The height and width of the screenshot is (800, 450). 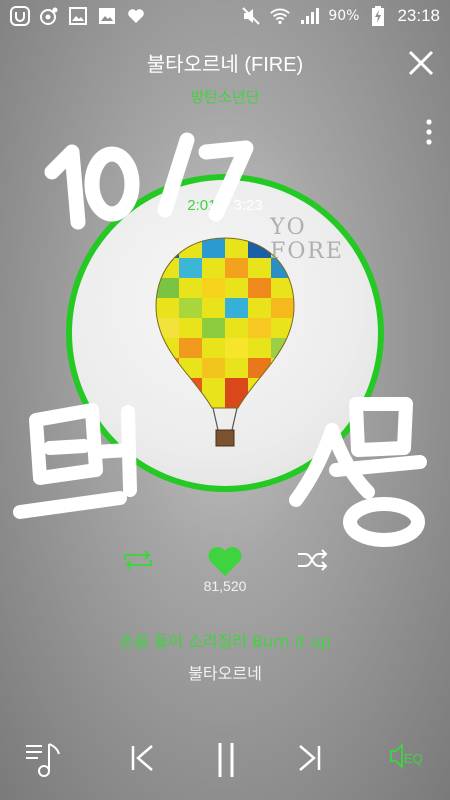 What do you see at coordinates (248, 205) in the screenshot?
I see `time-total: 3:23` at bounding box center [248, 205].